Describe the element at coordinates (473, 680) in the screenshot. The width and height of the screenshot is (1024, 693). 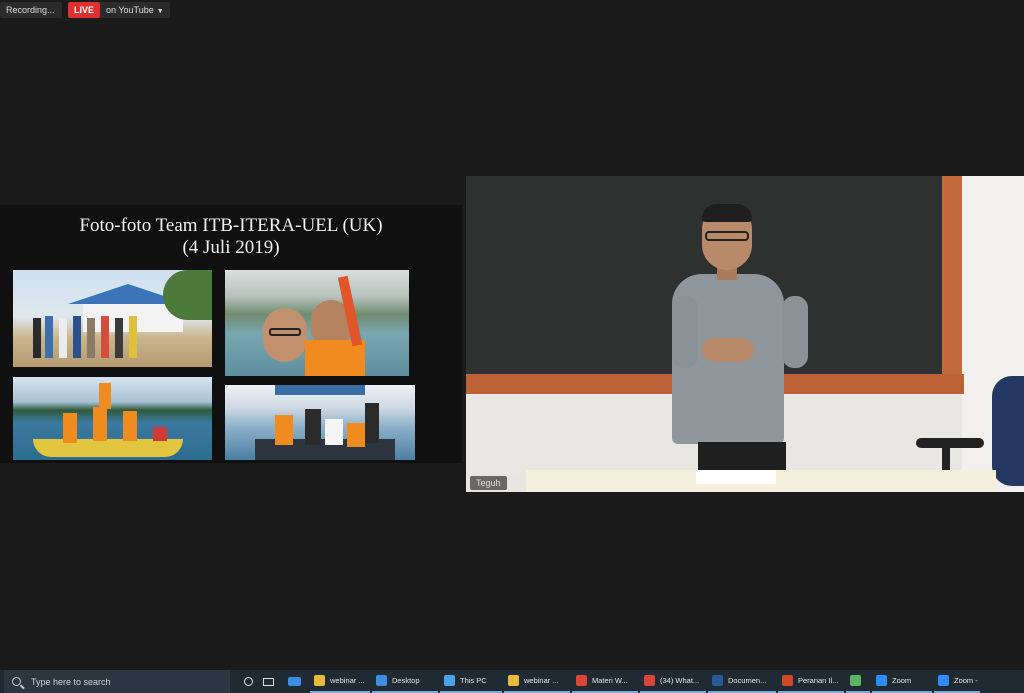
I see `taskbar-app-label: This PC` at that location.